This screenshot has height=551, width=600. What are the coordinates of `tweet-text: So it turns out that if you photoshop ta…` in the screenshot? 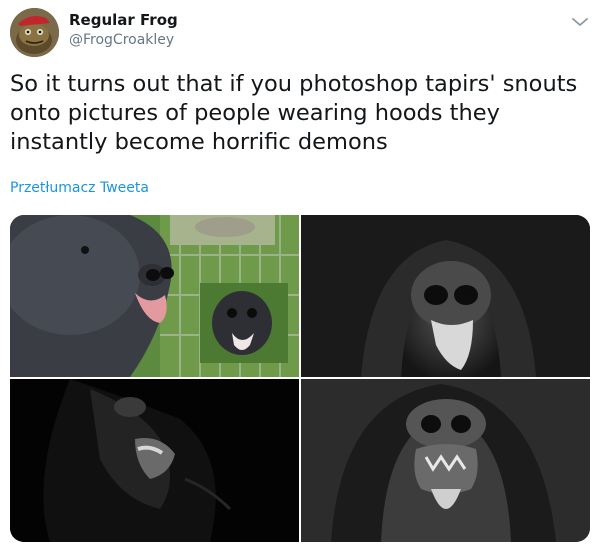 It's located at (294, 113).